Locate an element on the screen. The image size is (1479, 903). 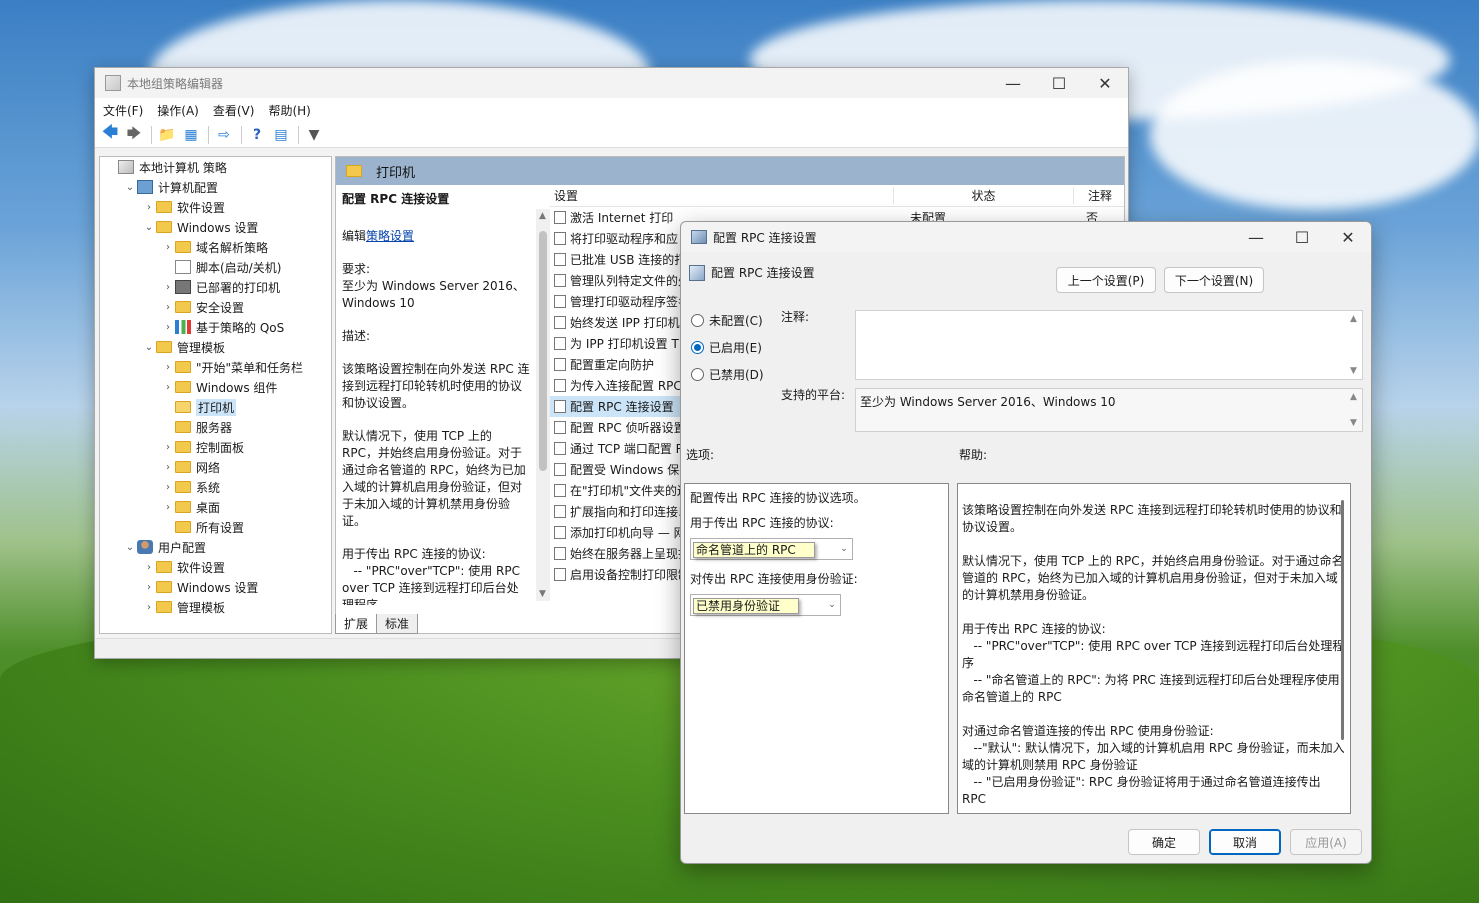
ok-button: 确定 is located at coordinates (1164, 842).